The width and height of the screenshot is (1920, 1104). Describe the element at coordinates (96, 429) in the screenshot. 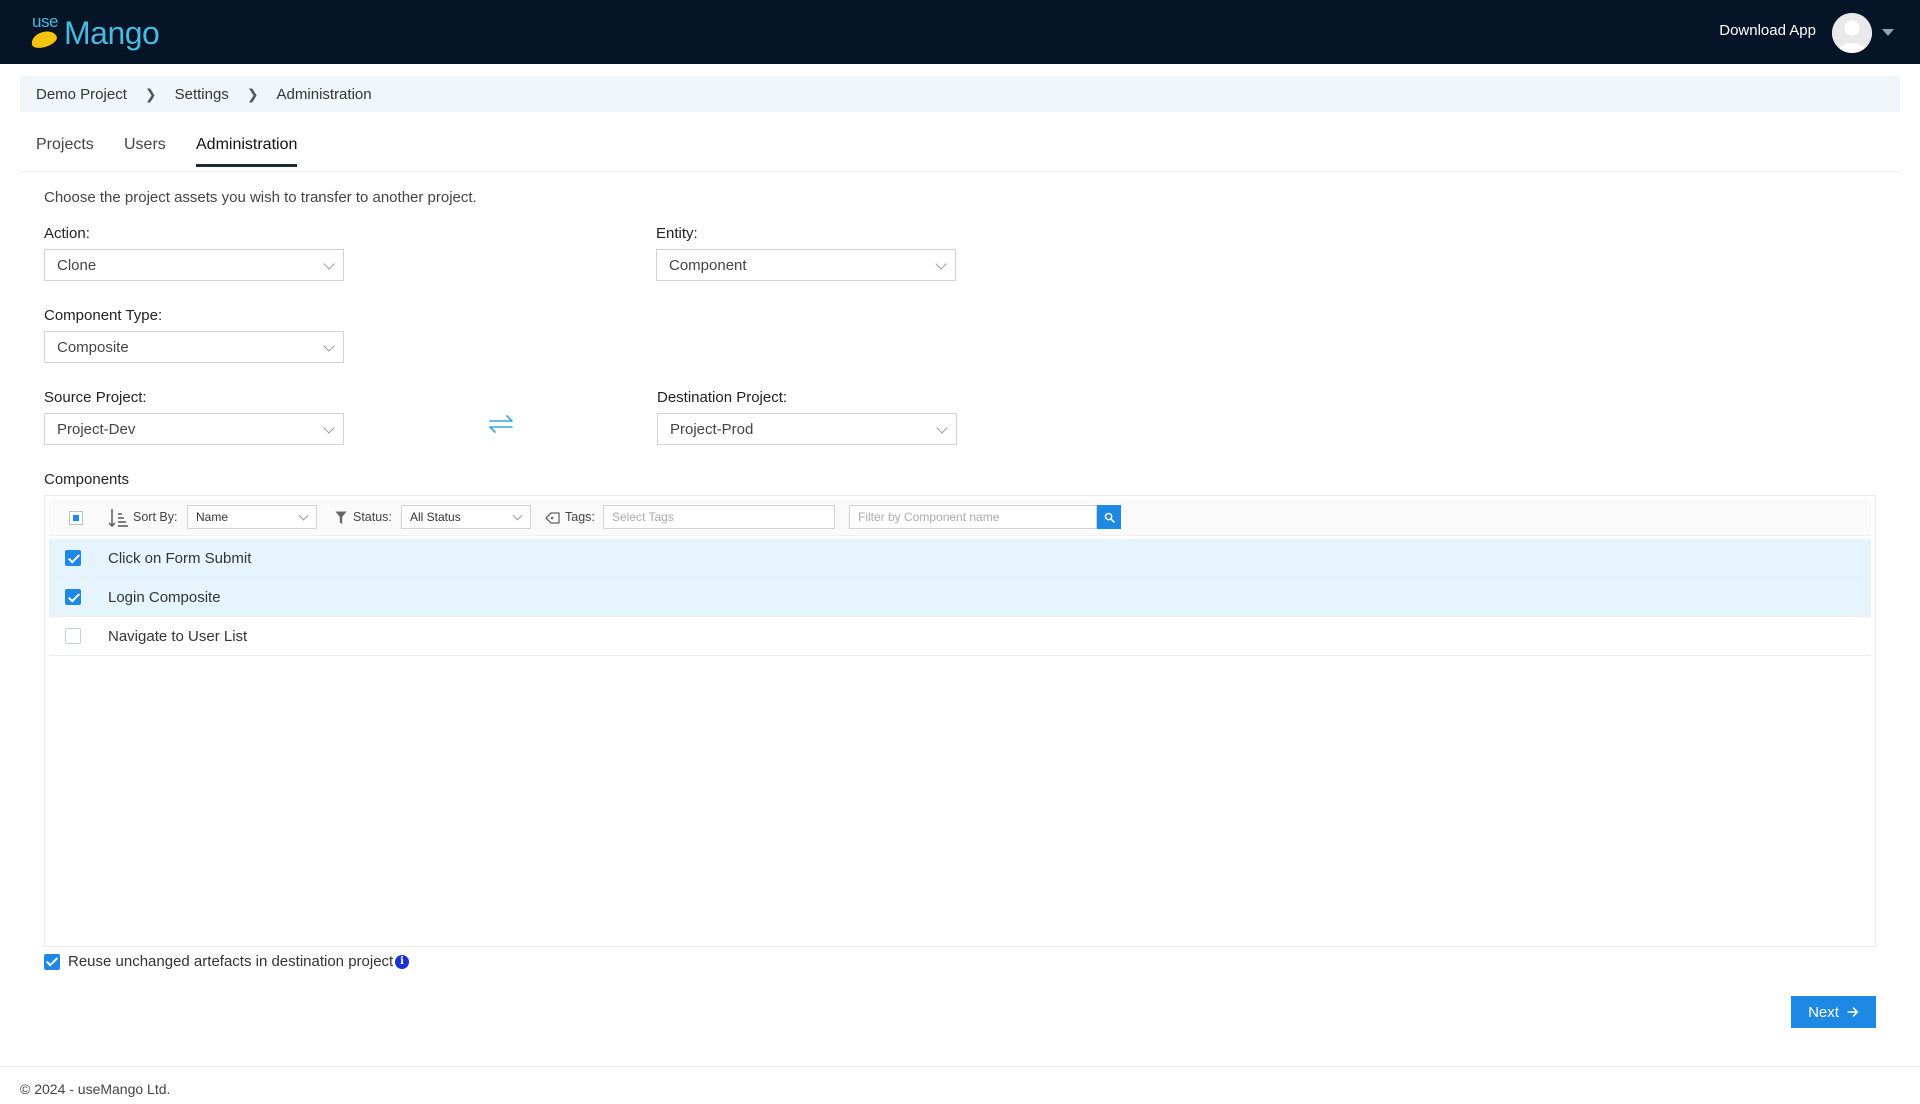

I see `source-project-select-value: Project-Dev` at that location.